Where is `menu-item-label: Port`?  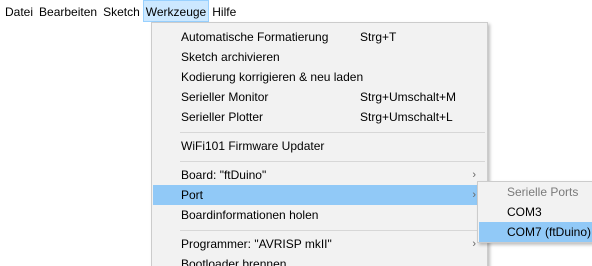
menu-item-label: Port is located at coordinates (192, 195).